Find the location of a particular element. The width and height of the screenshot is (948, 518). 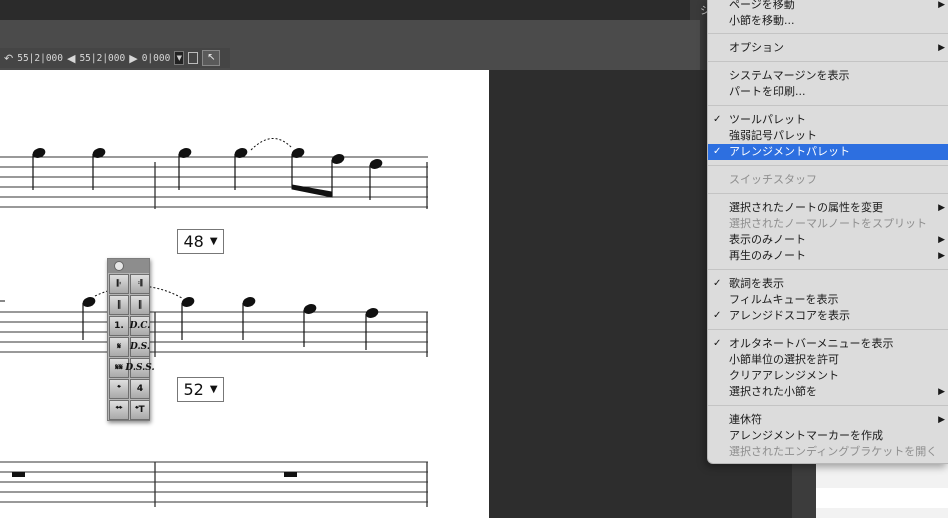

menu-item: フィルムキューを表示 is located at coordinates (828, 300).